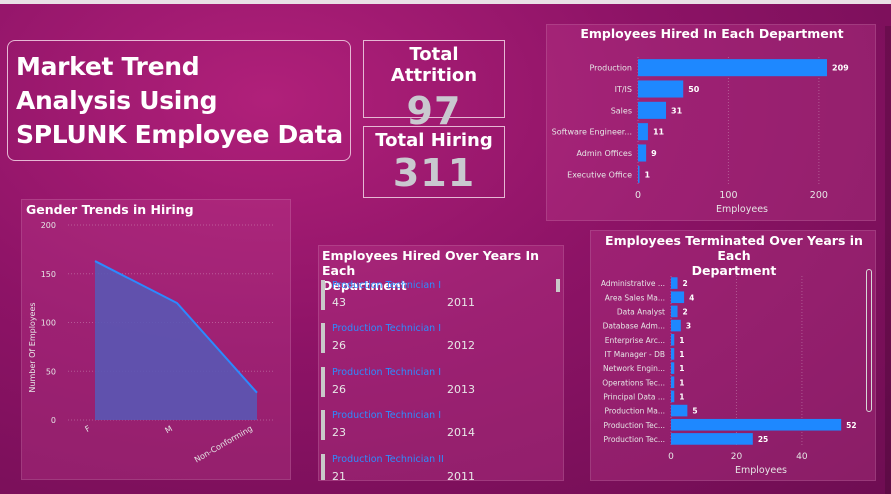 This screenshot has height=494, width=891. What do you see at coordinates (851, 425) in the screenshot?
I see `bar-data-label: 52` at bounding box center [851, 425].